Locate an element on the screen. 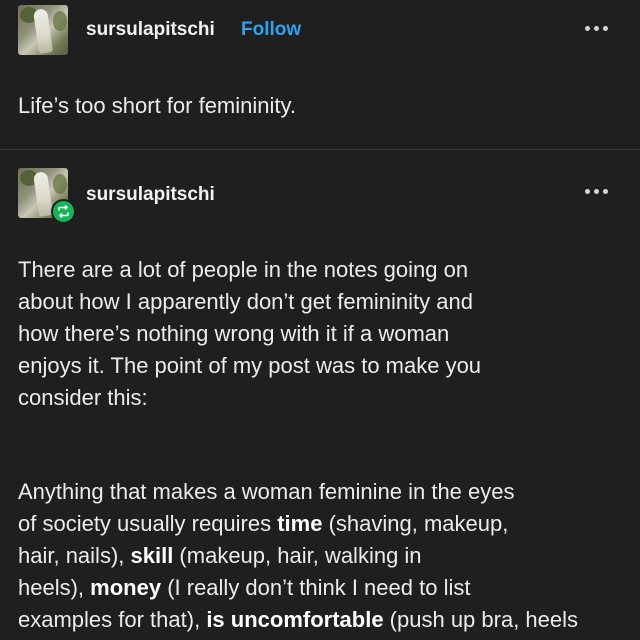 This screenshot has width=640, height=640. follow-button: Follow is located at coordinates (271, 30).